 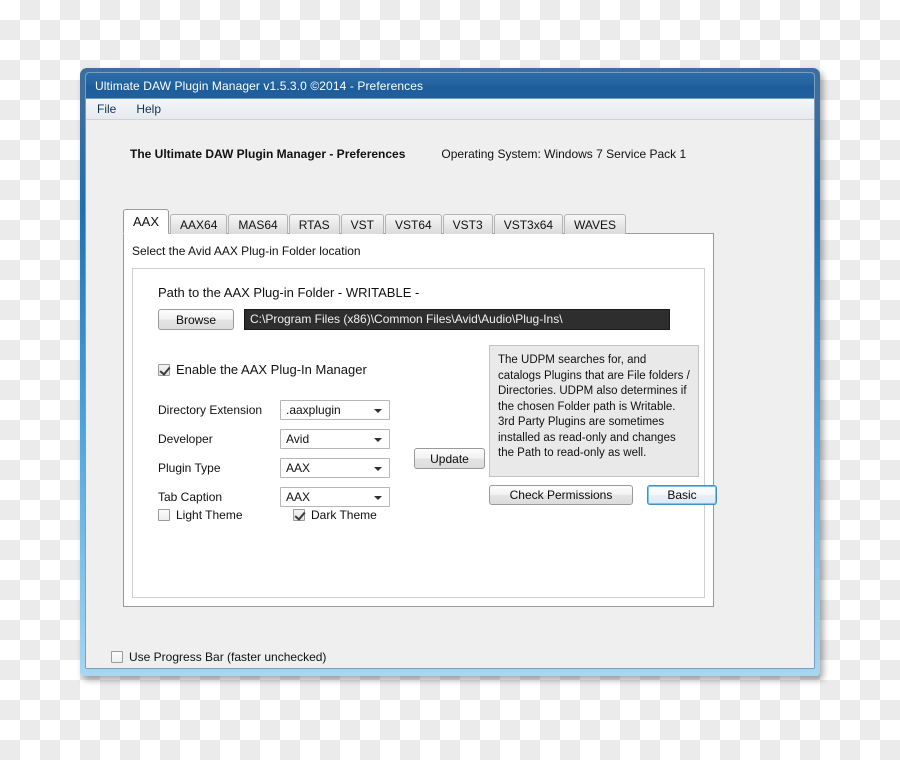 I want to click on tab-label: VST, so click(x=362, y=225).